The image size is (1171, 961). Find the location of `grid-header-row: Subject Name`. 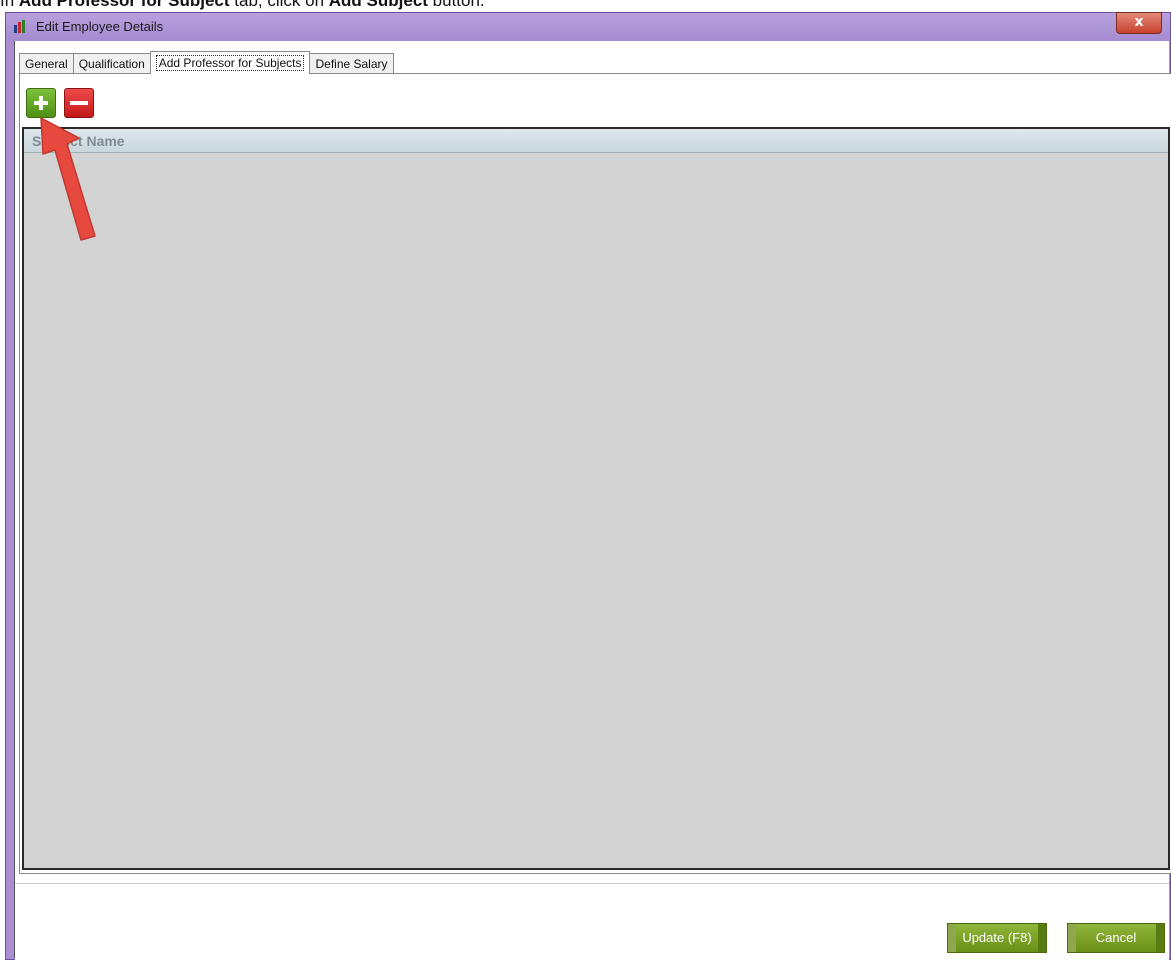

grid-header-row: Subject Name is located at coordinates (596, 141).